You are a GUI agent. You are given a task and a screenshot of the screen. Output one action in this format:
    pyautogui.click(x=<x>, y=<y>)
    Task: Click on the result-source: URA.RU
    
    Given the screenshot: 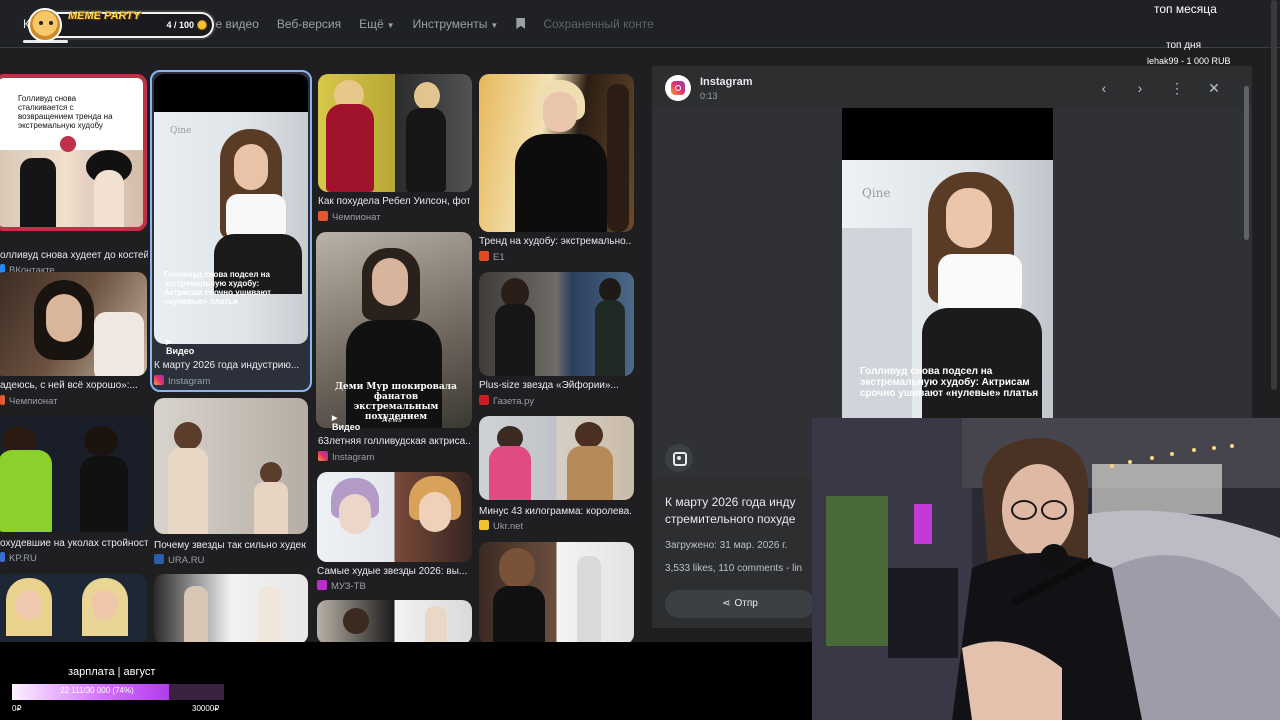 What is the action you would take?
    pyautogui.click(x=179, y=560)
    